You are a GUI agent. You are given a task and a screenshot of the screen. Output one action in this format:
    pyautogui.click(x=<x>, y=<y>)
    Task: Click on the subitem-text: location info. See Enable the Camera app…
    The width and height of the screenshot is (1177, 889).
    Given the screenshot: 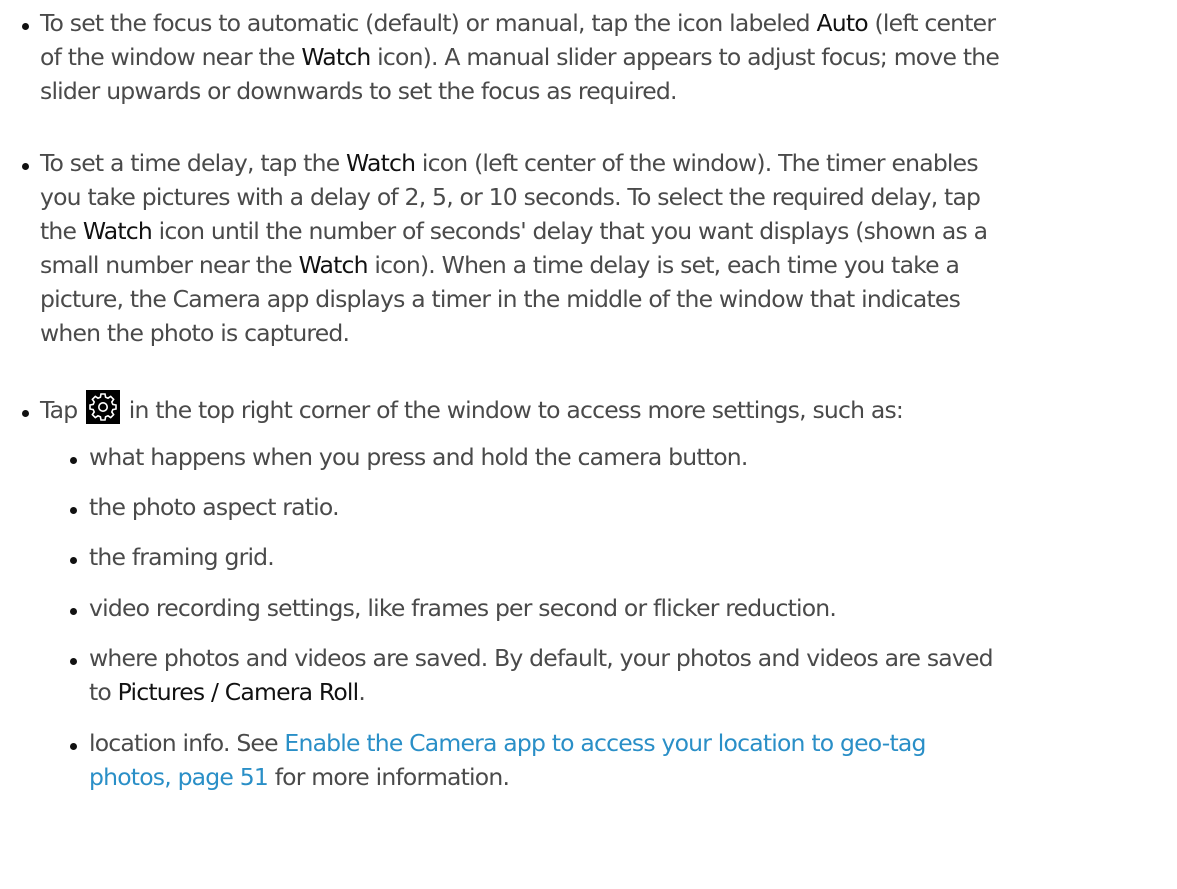 What is the action you would take?
    pyautogui.click(x=507, y=760)
    